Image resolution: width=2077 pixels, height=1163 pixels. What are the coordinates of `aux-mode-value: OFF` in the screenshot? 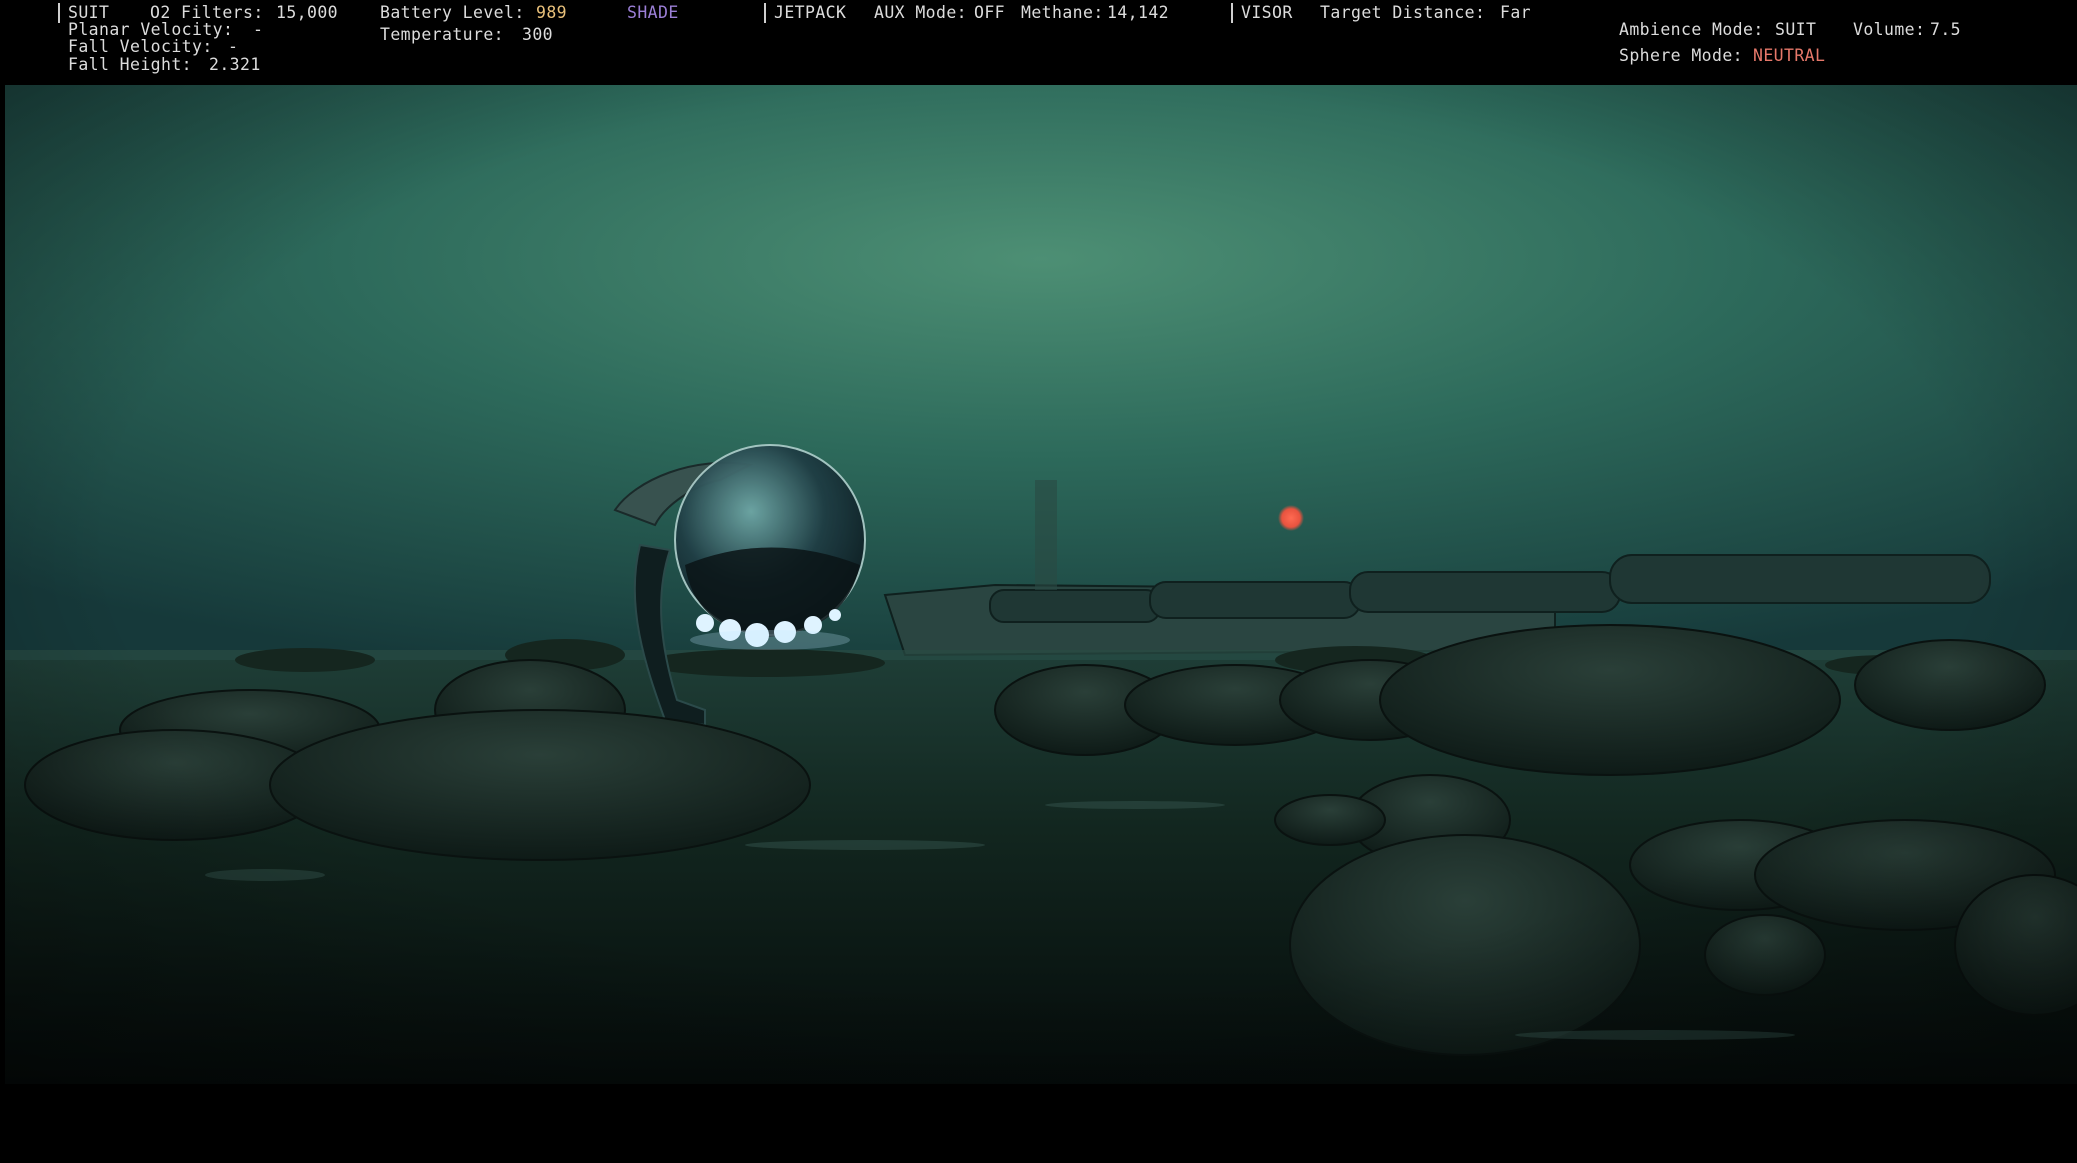 It's located at (990, 12).